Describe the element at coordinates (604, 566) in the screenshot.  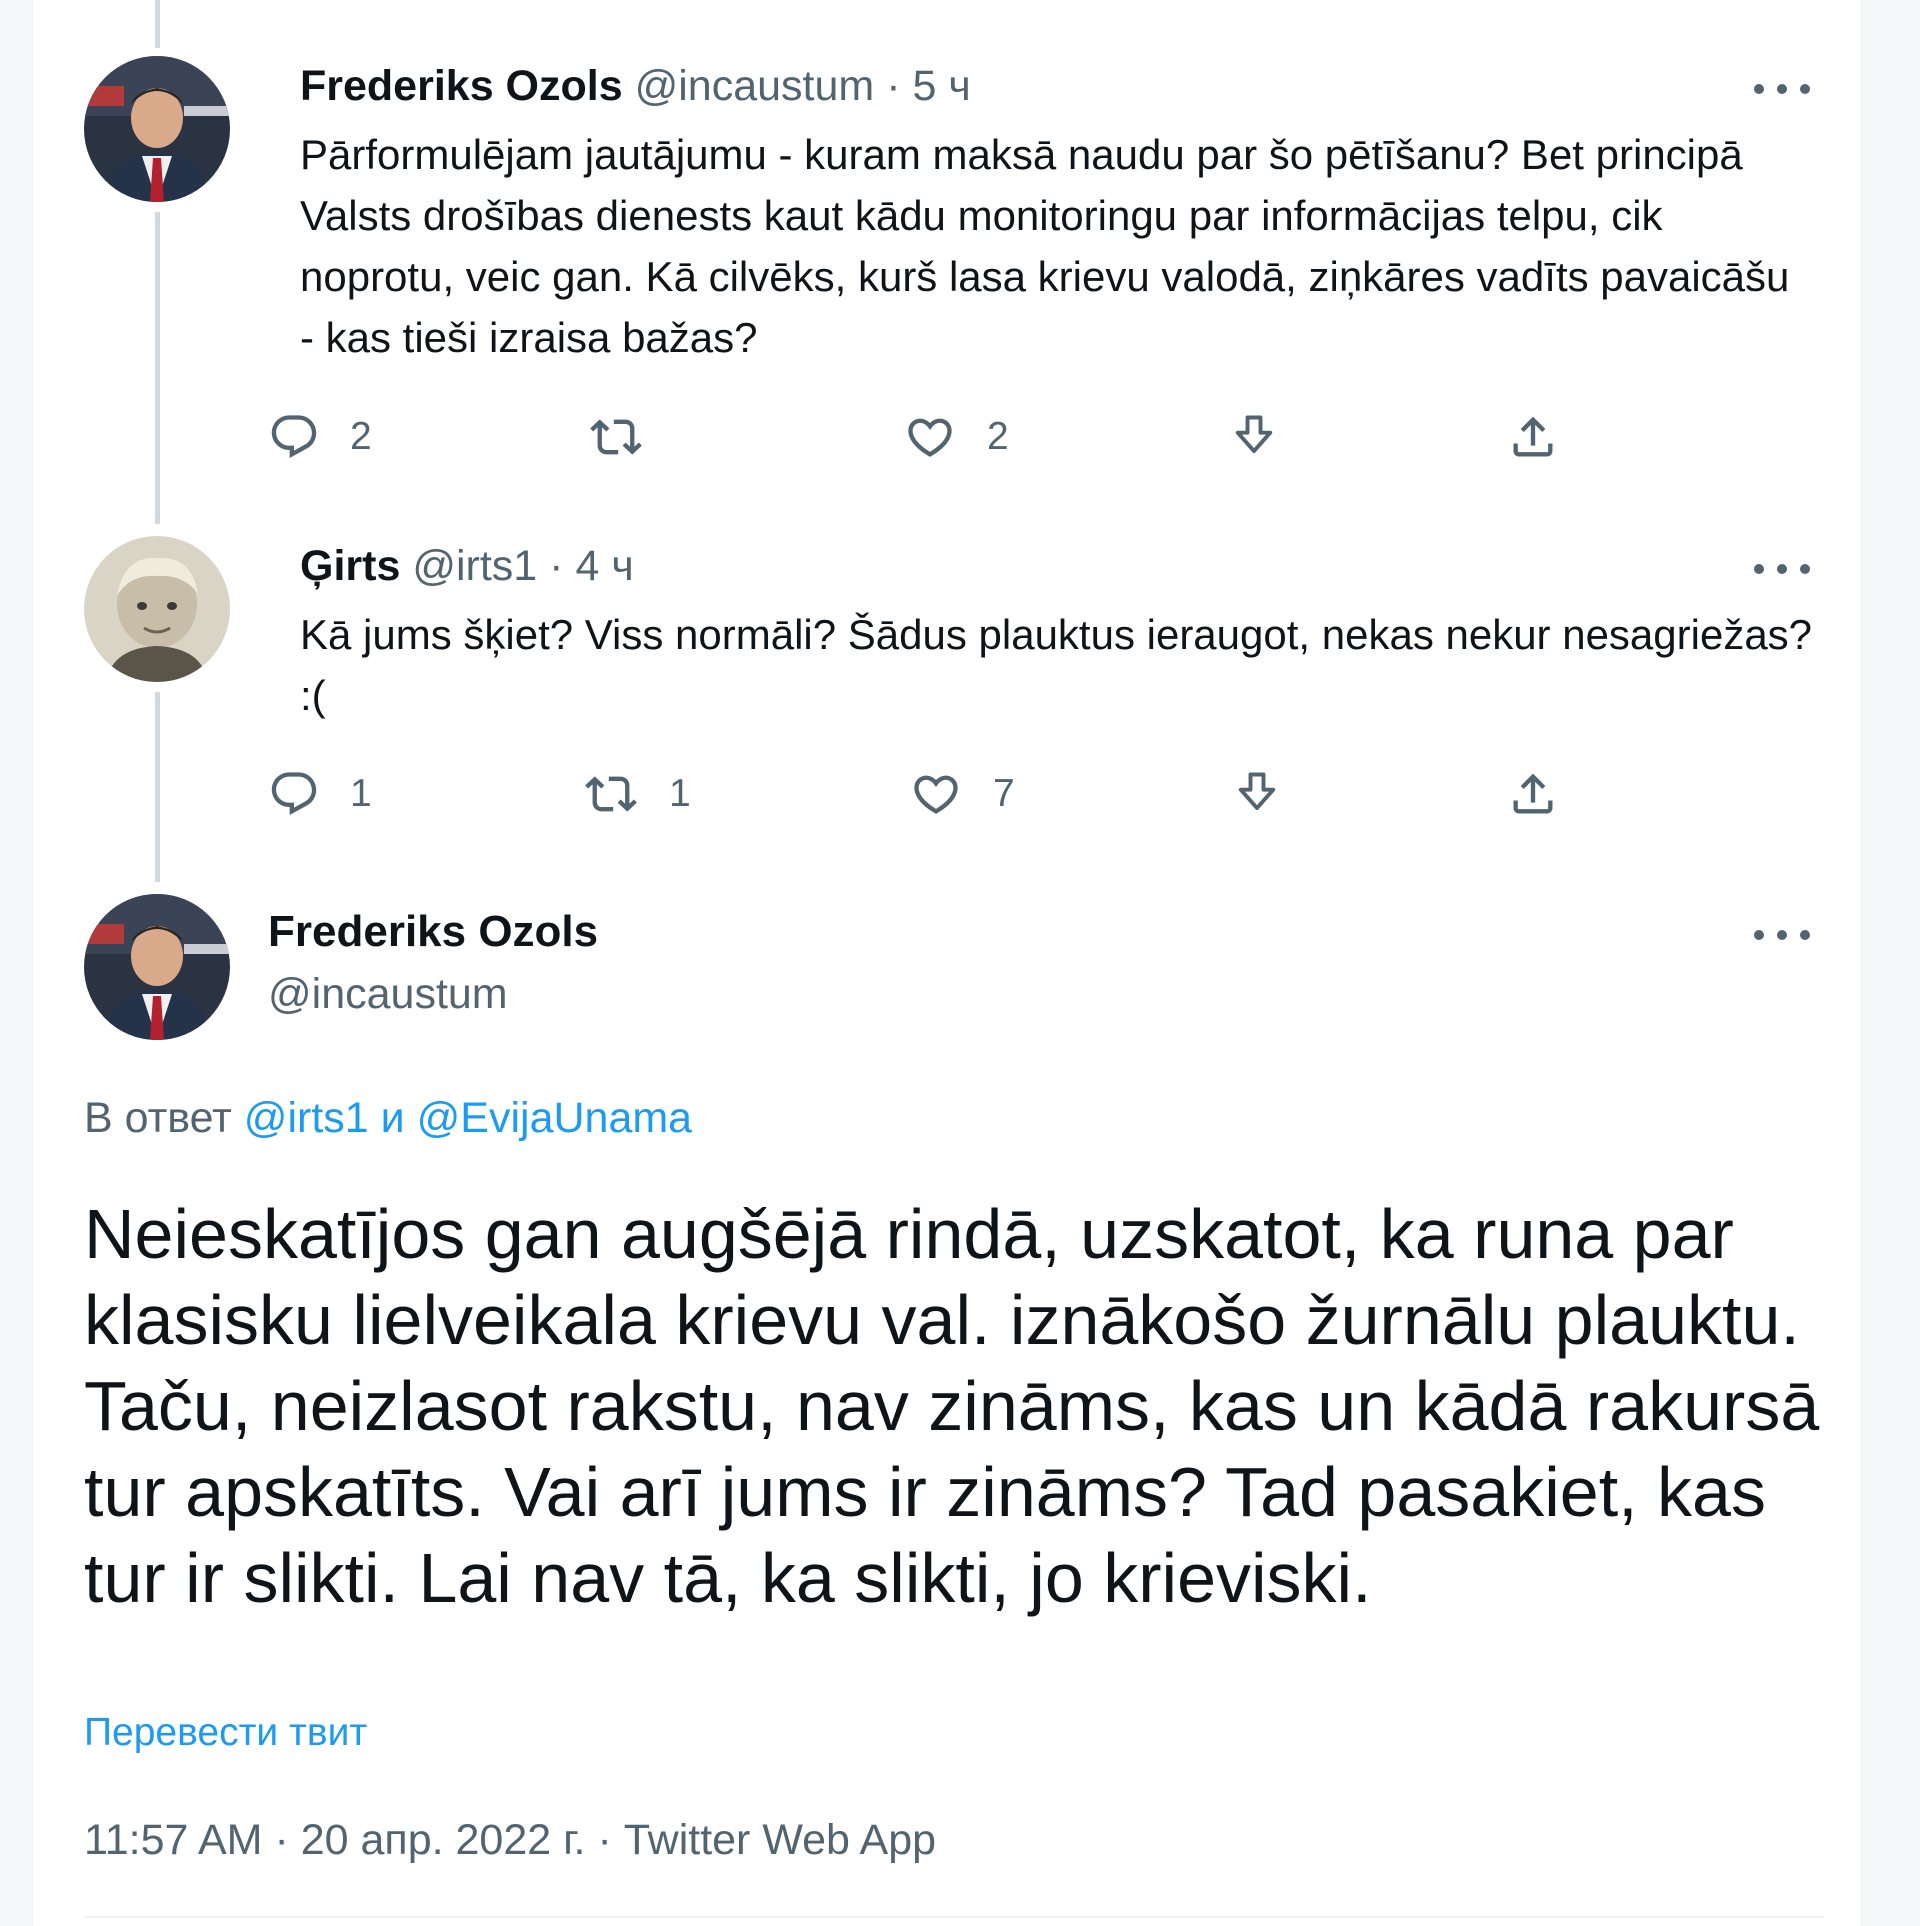
I see `tweet-time: 4 ч` at that location.